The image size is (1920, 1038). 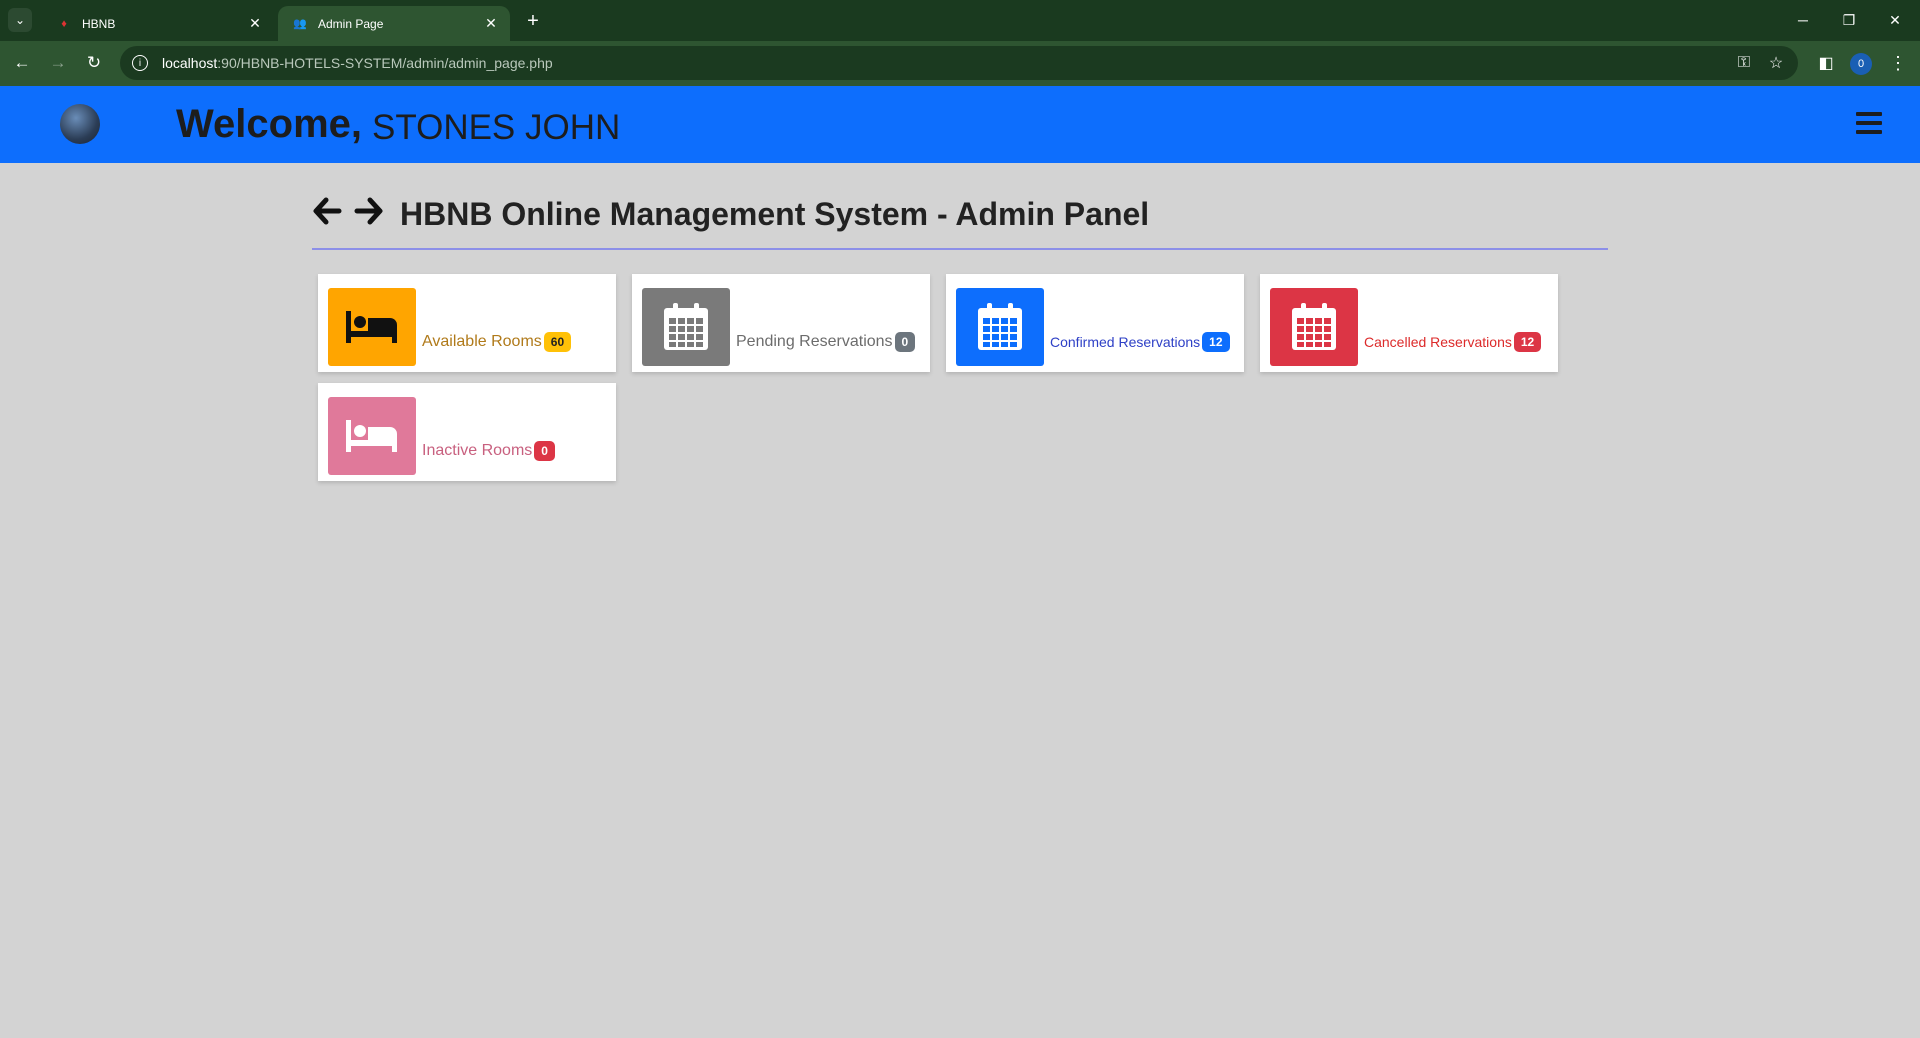 I want to click on site-header: Welcome, STONES JOHN, so click(x=960, y=124).